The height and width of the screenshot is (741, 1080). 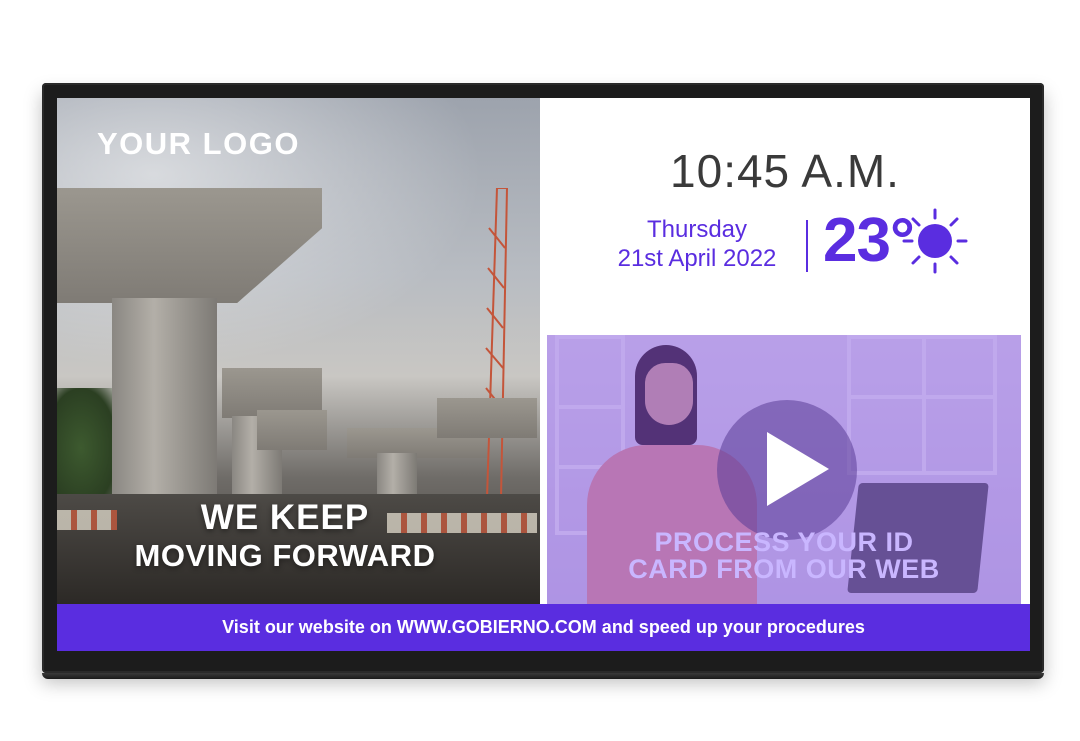 I want to click on temperature: 23°, so click(x=869, y=240).